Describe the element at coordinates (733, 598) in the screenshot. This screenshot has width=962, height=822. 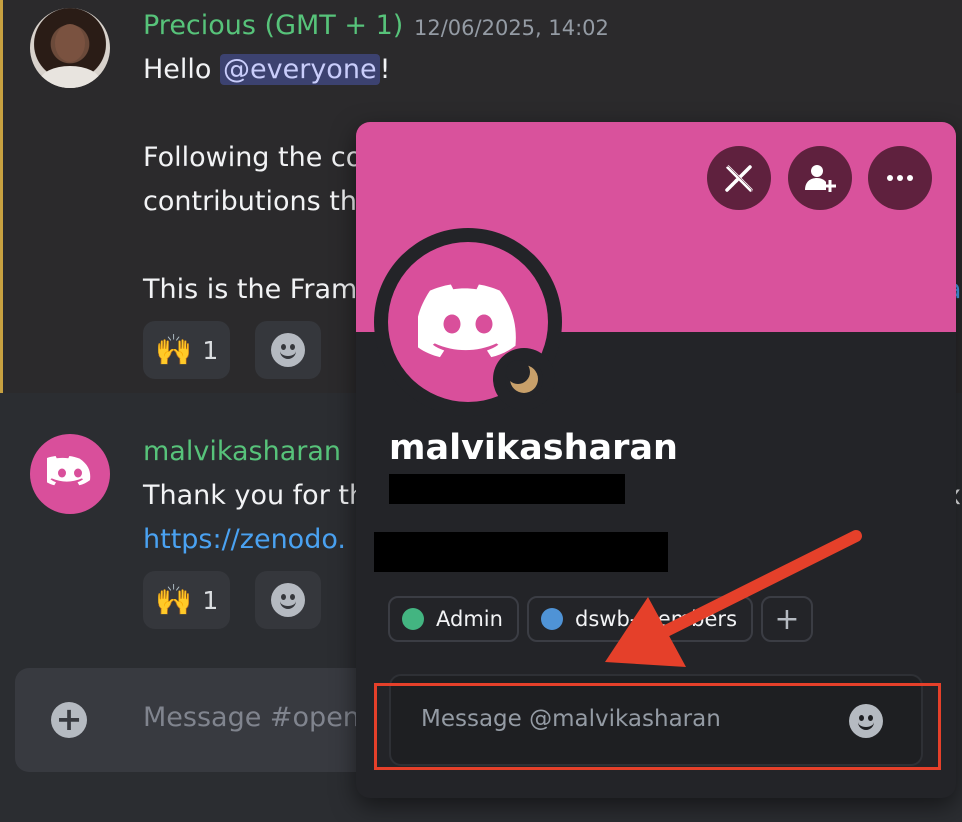
I see `annotation-arrow-icon` at that location.